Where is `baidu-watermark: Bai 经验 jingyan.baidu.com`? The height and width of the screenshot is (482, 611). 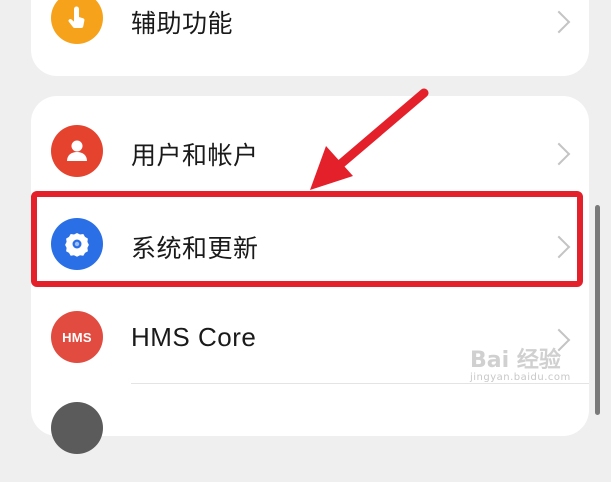 baidu-watermark: Bai 经验 jingyan.baidu.com is located at coordinates (520, 362).